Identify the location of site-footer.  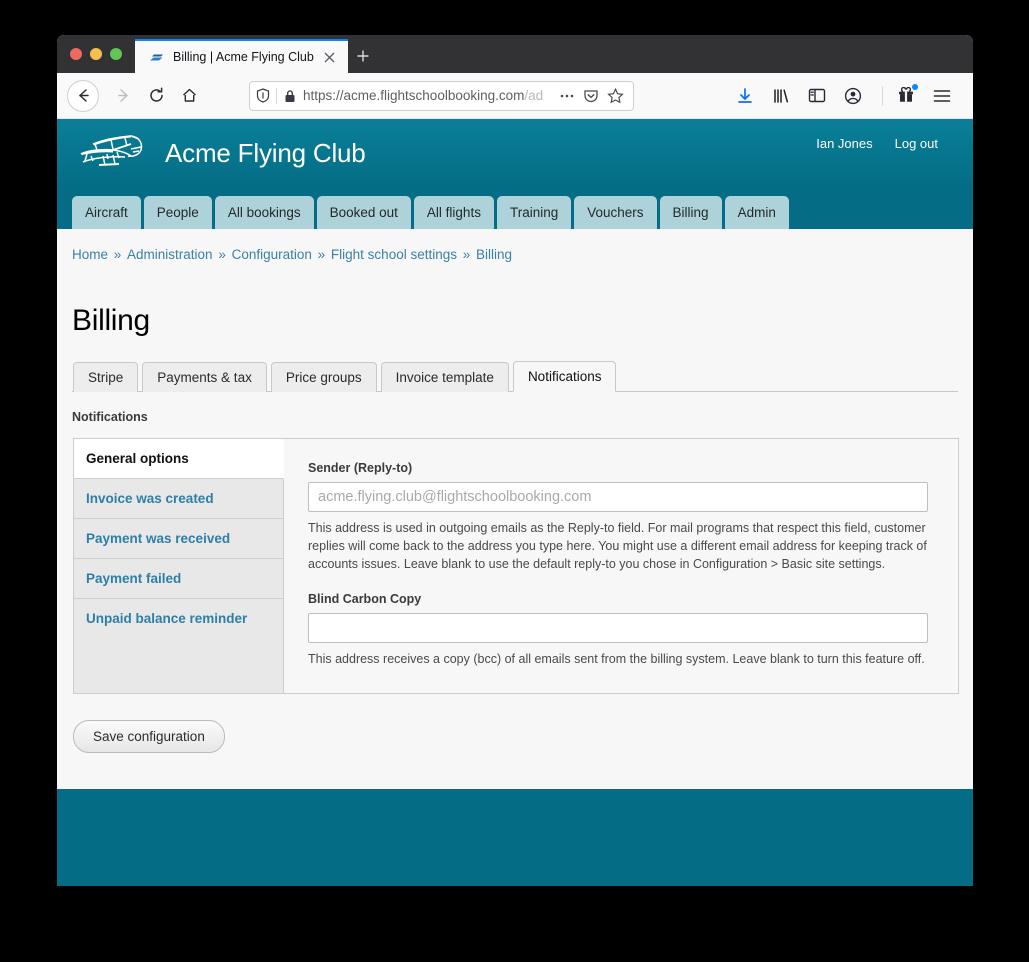
(515, 837).